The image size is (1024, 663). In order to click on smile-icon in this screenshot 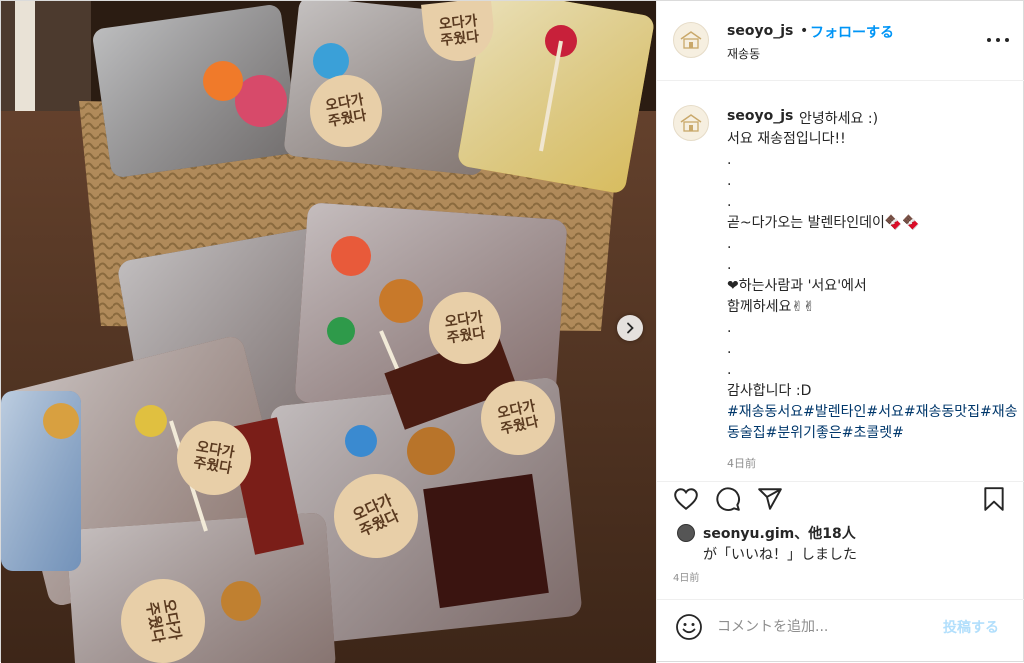, I will do `click(689, 627)`.